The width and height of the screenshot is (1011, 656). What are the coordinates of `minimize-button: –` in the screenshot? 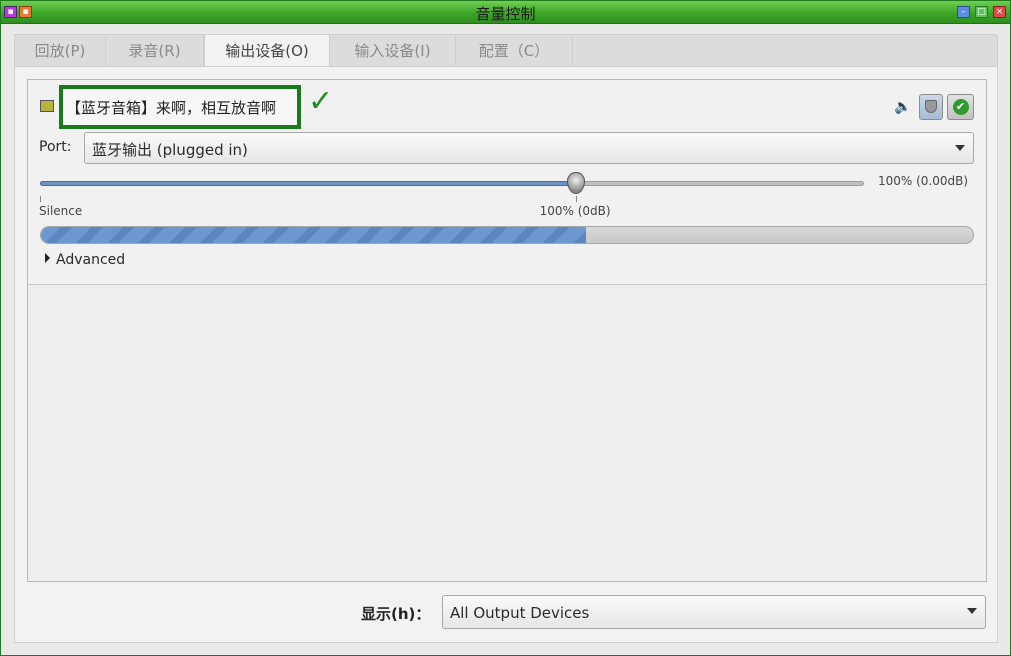 It's located at (963, 12).